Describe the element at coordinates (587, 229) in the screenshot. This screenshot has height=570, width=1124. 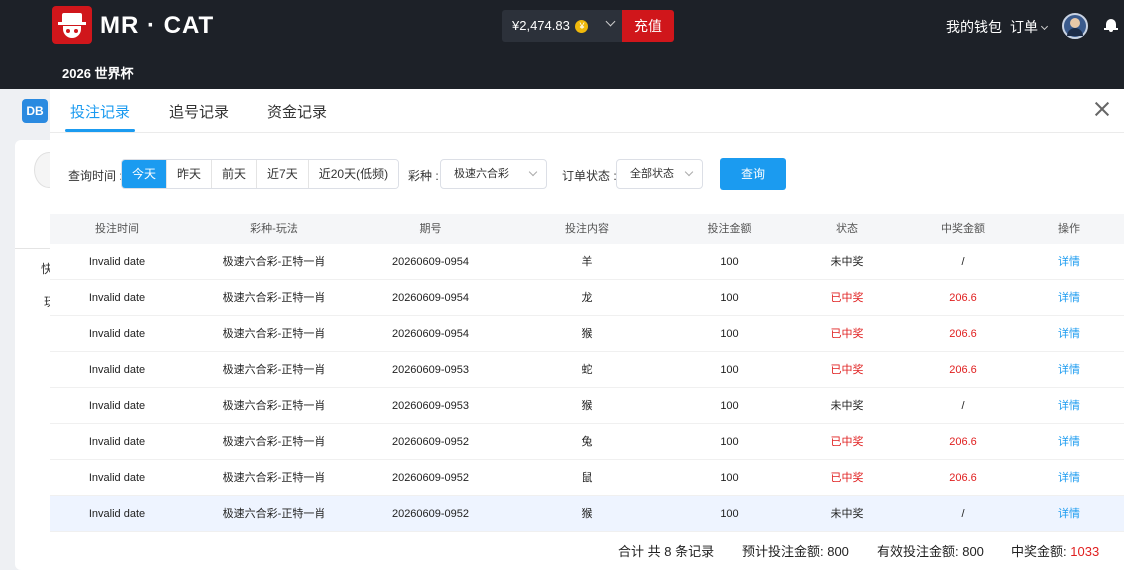
I see `column-header: 投注内容` at that location.